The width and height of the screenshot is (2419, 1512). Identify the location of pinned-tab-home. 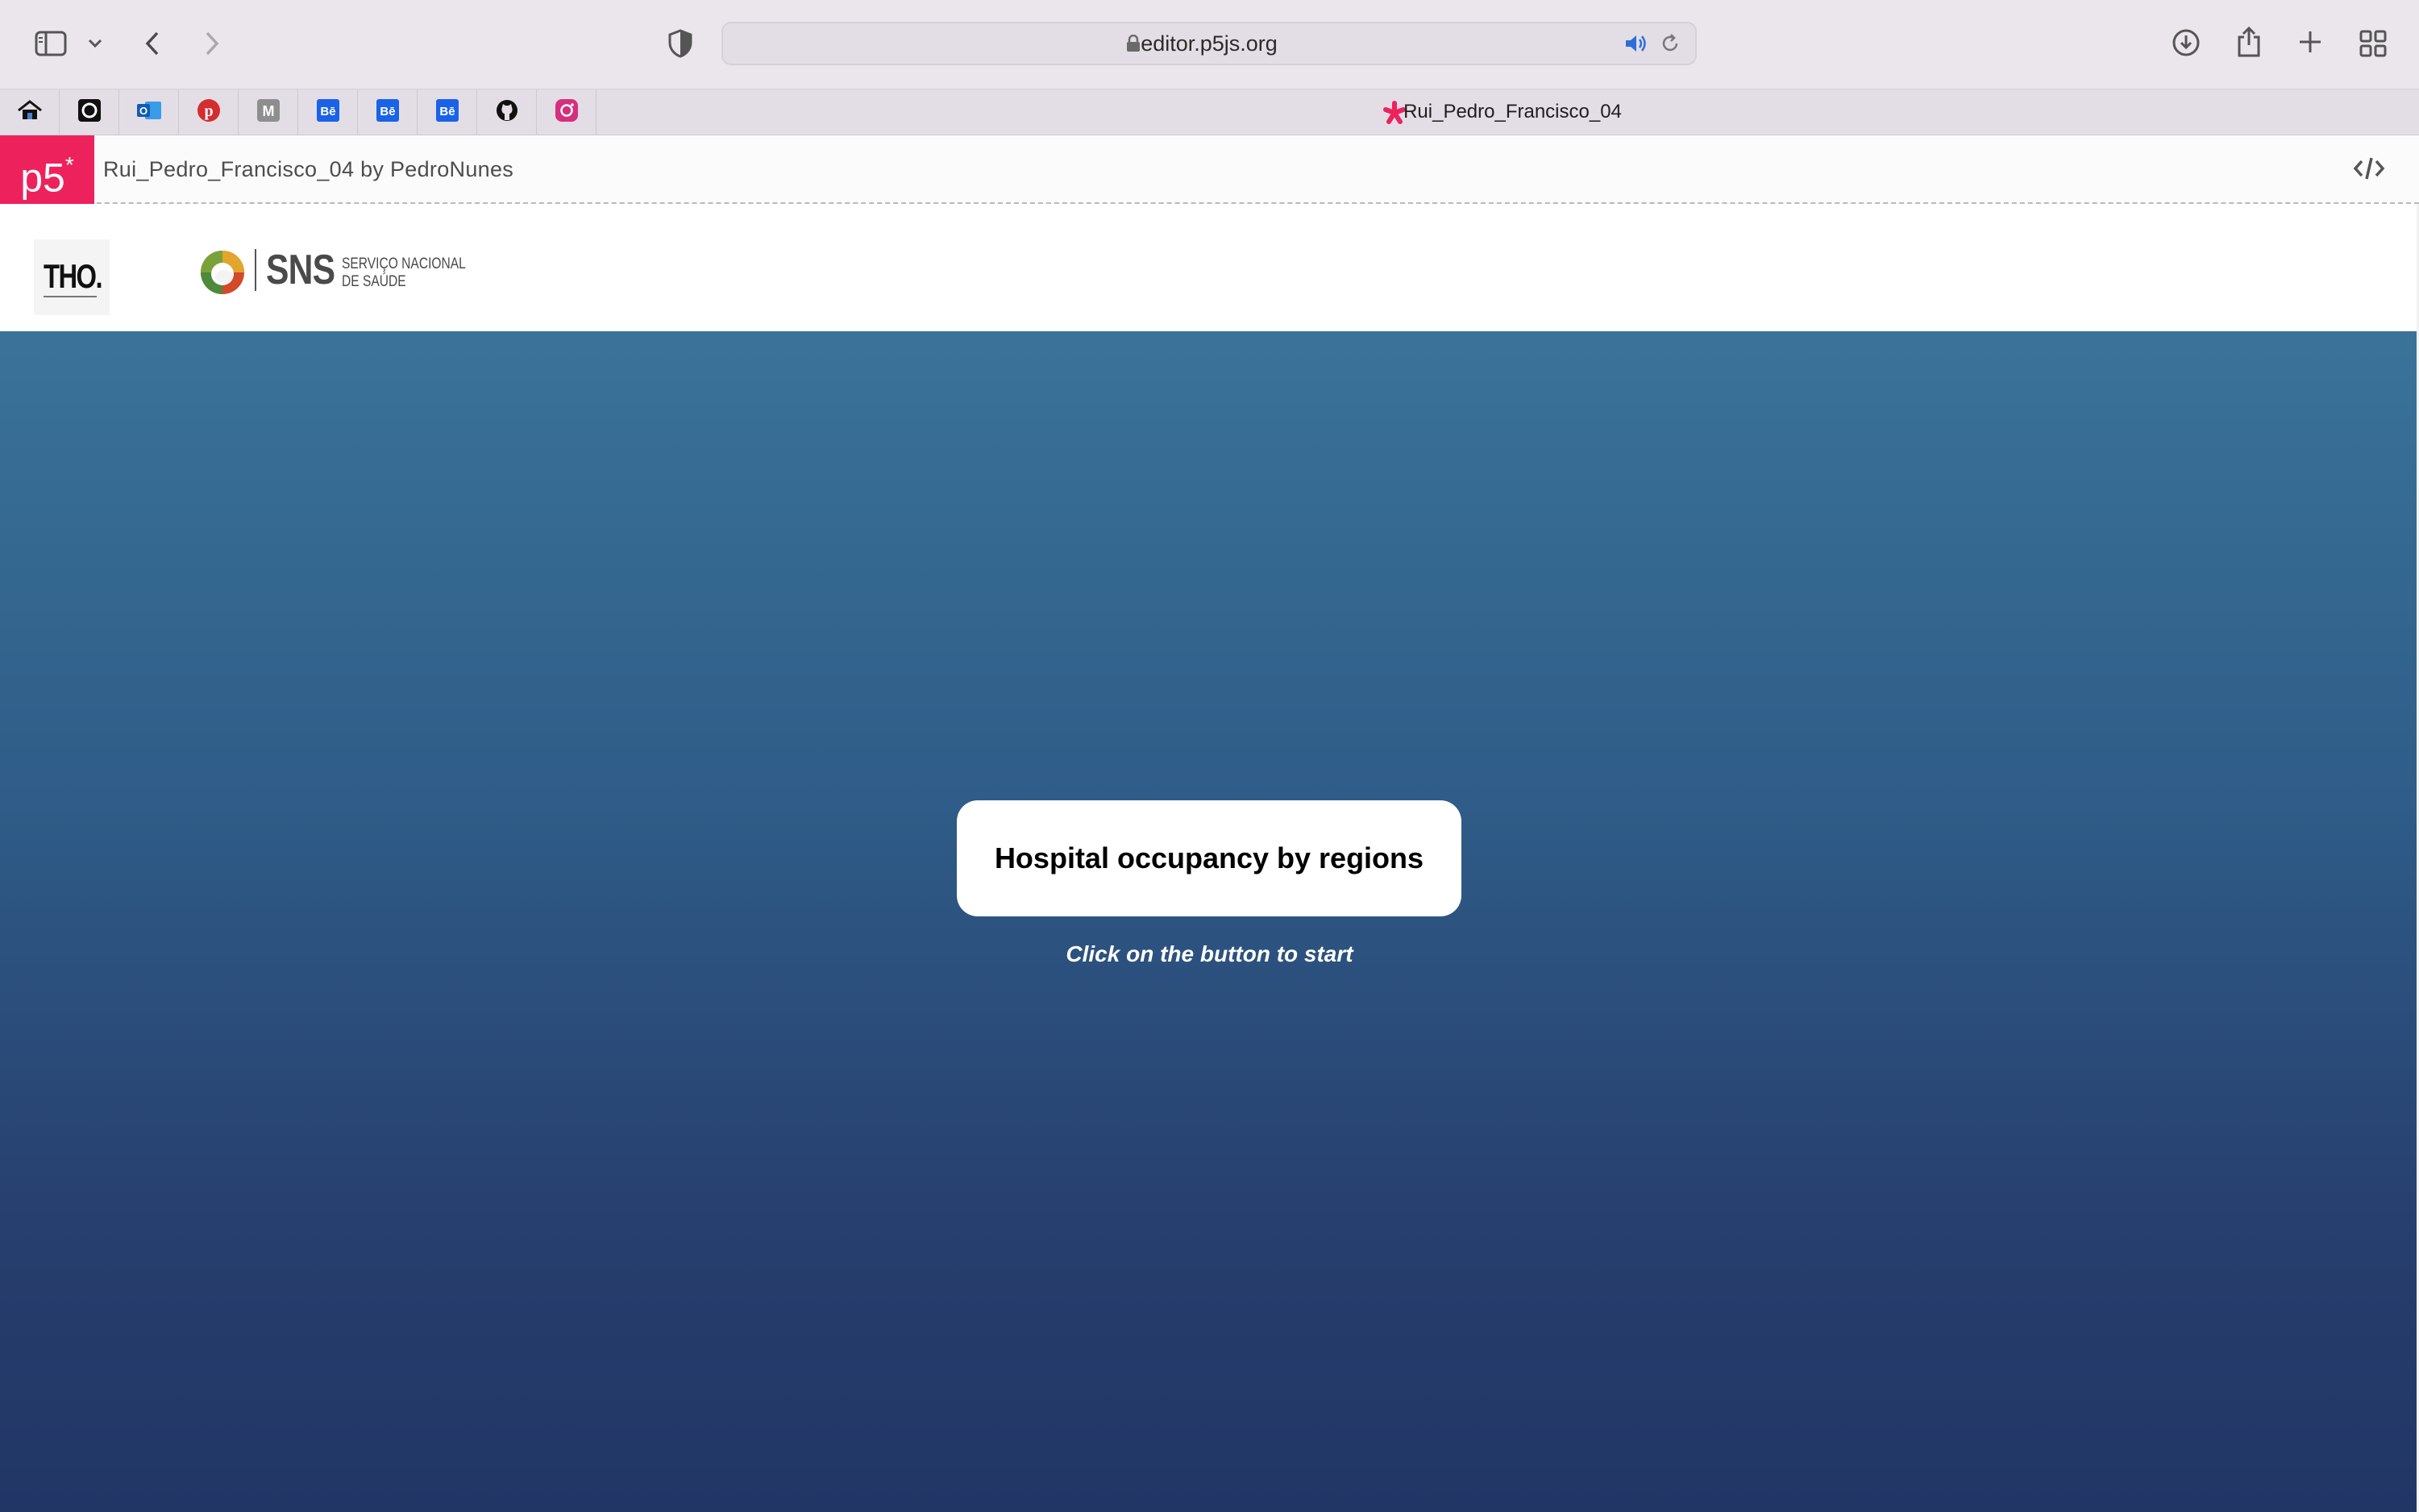
(30, 112).